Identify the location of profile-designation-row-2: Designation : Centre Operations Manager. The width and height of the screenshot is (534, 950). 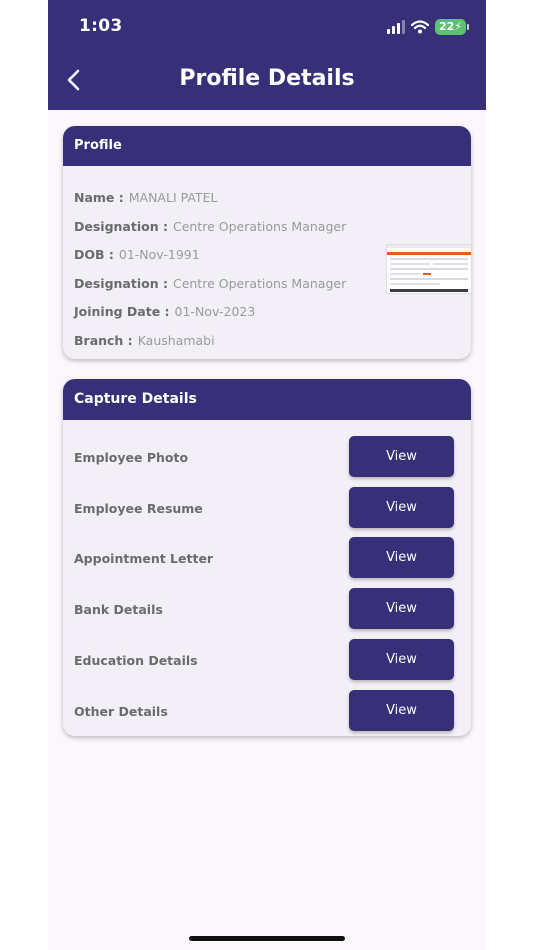
(210, 283).